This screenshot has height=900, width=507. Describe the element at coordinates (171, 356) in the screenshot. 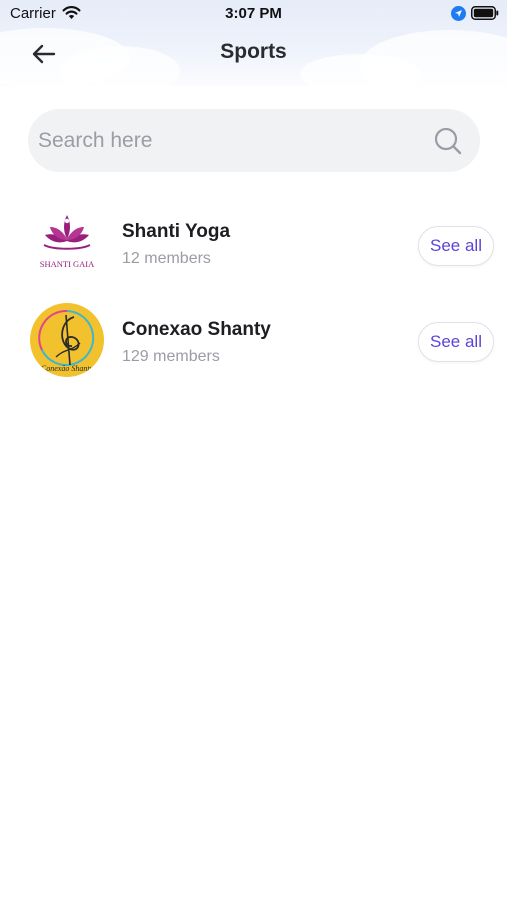

I see `group-members-count: 129 members` at that location.